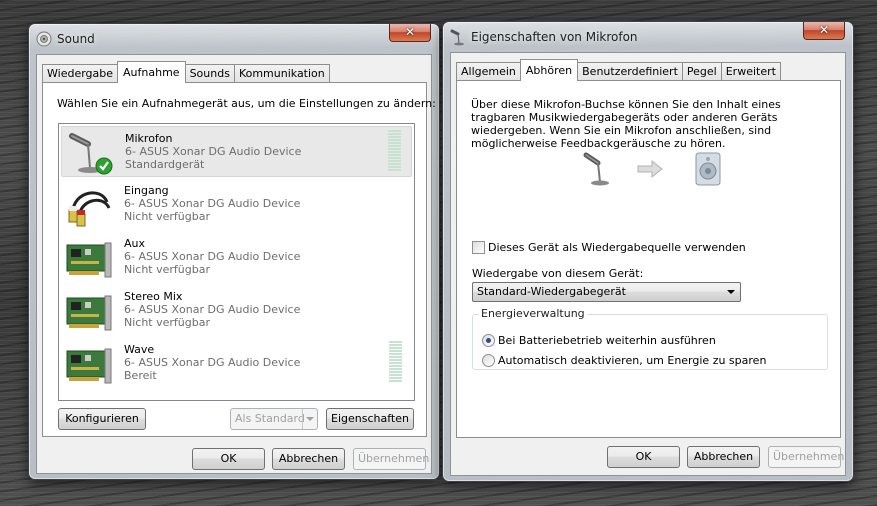  I want to click on tab-wiedergabe: Wiedergabe, so click(80, 73).